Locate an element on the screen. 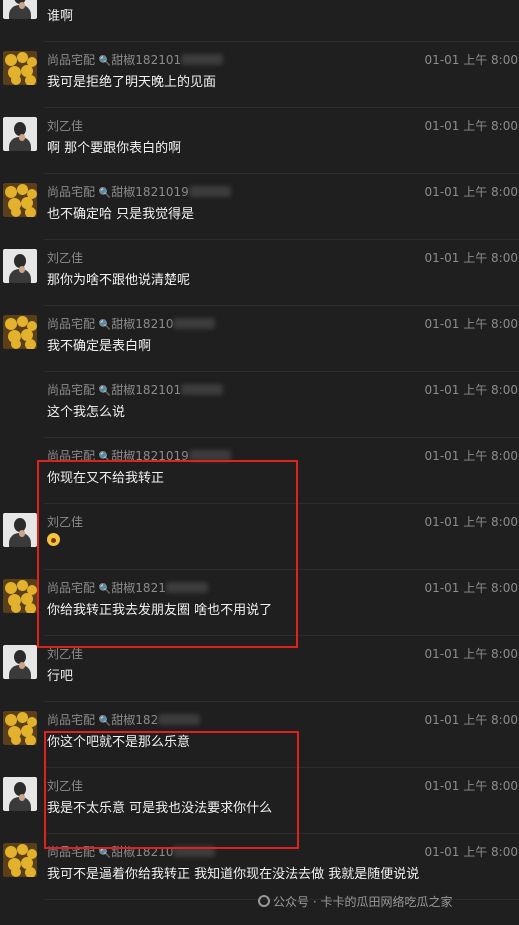 This screenshot has height=925, width=519. sender-tag: 甜椒1821019 is located at coordinates (150, 192).